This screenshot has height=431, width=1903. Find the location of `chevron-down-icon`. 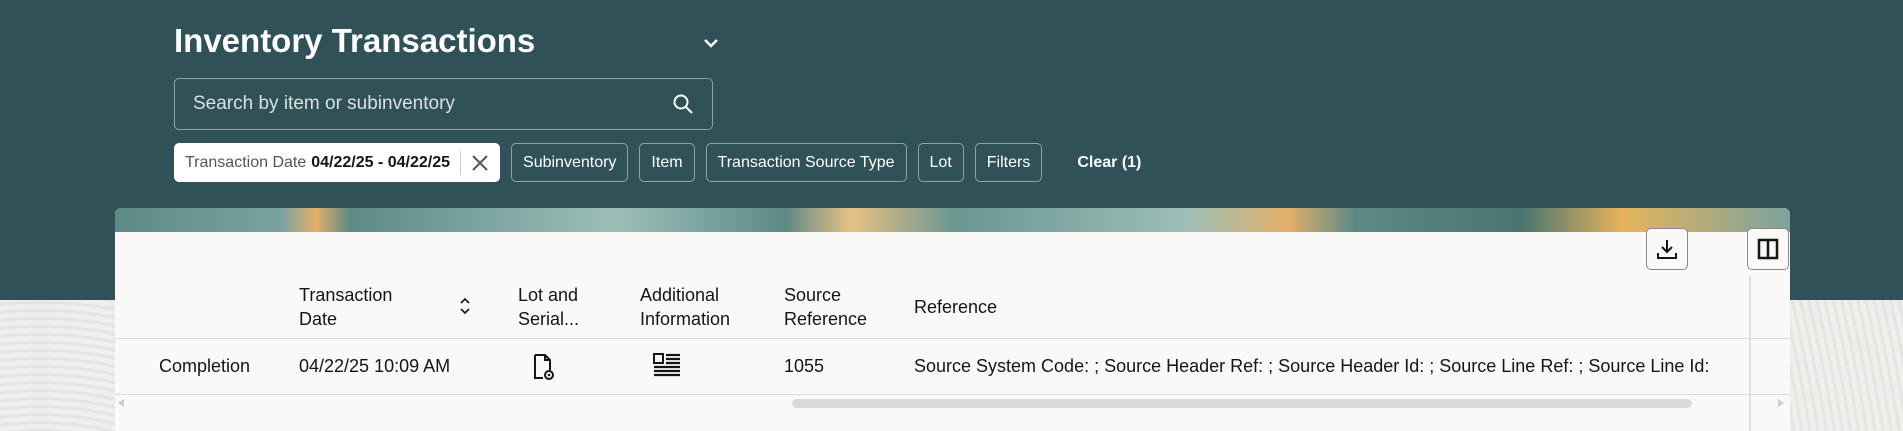

chevron-down-icon is located at coordinates (711, 43).